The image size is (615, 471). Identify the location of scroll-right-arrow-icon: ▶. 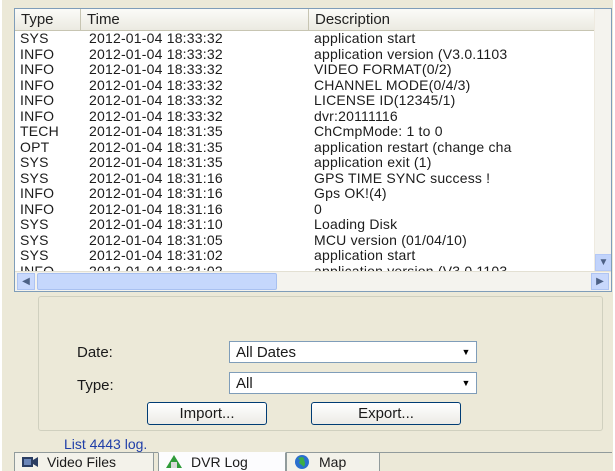
(600, 281).